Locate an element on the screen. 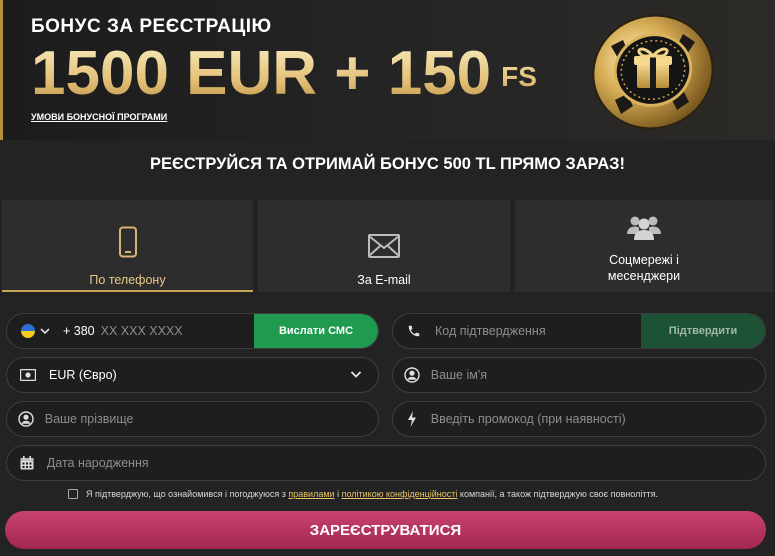  tab-email: За E-mail is located at coordinates (384, 246).